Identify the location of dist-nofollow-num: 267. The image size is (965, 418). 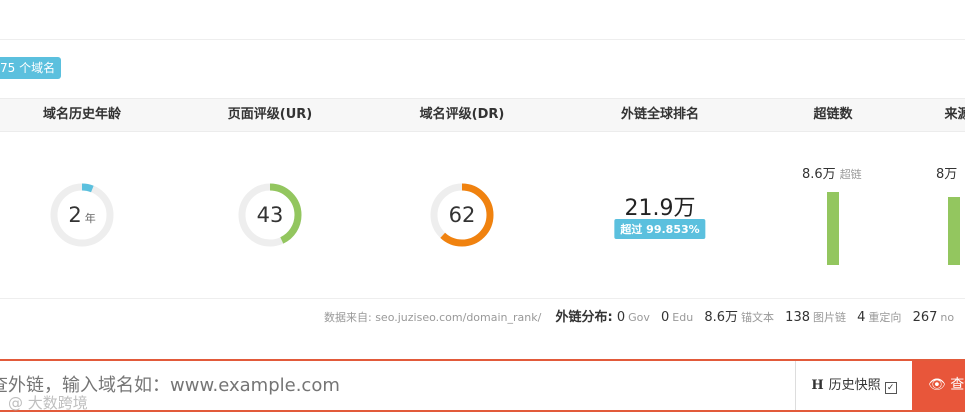
(925, 317).